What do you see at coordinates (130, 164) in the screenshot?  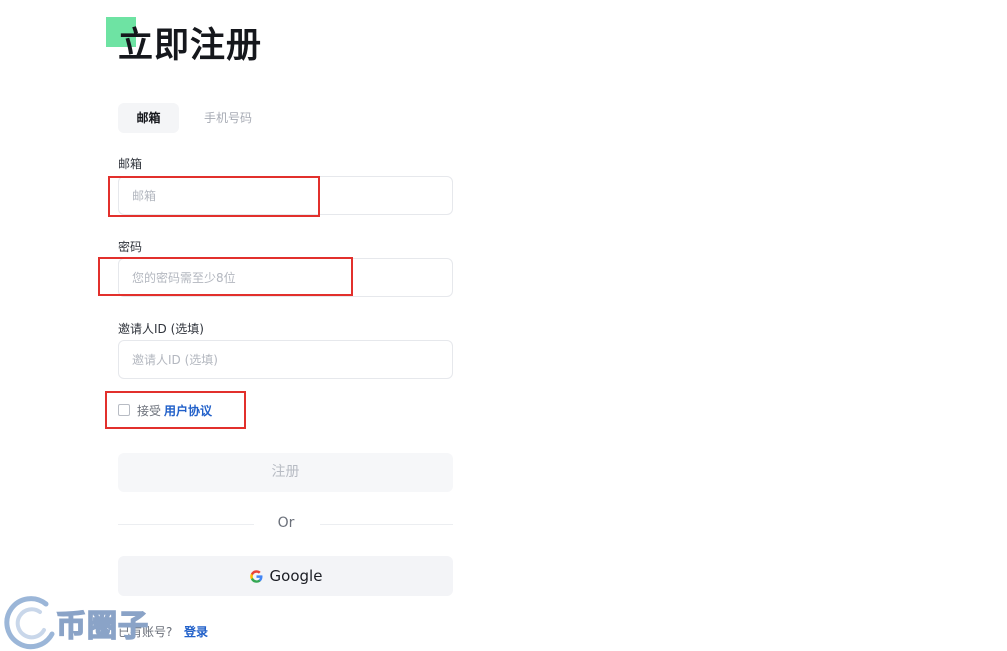 I see `email-label: 邮箱` at bounding box center [130, 164].